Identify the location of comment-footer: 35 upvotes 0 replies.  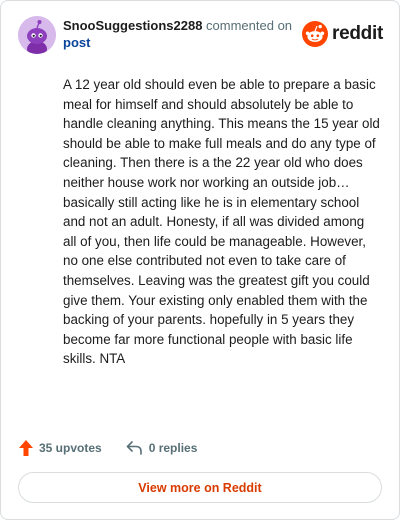
(108, 448).